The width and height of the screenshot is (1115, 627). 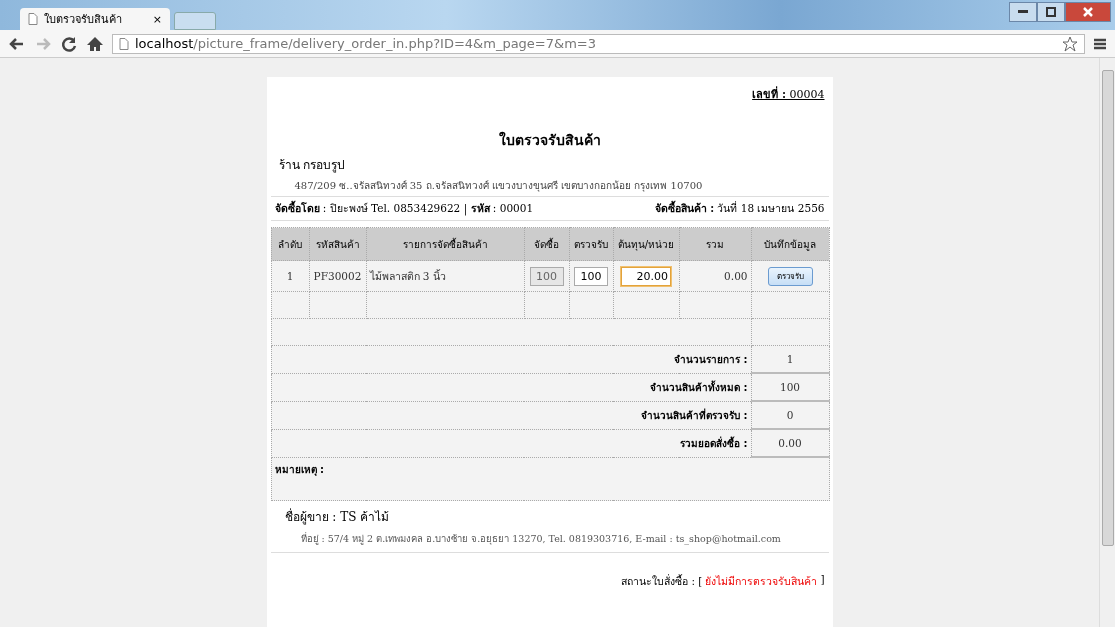 I want to click on shop-name: ร้าน กรอบรูป, so click(x=312, y=165).